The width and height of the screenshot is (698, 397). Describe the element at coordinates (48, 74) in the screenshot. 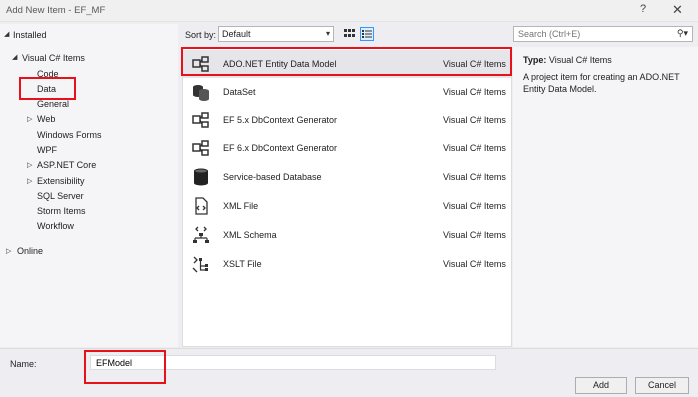

I see `tree-node-code: Code` at that location.